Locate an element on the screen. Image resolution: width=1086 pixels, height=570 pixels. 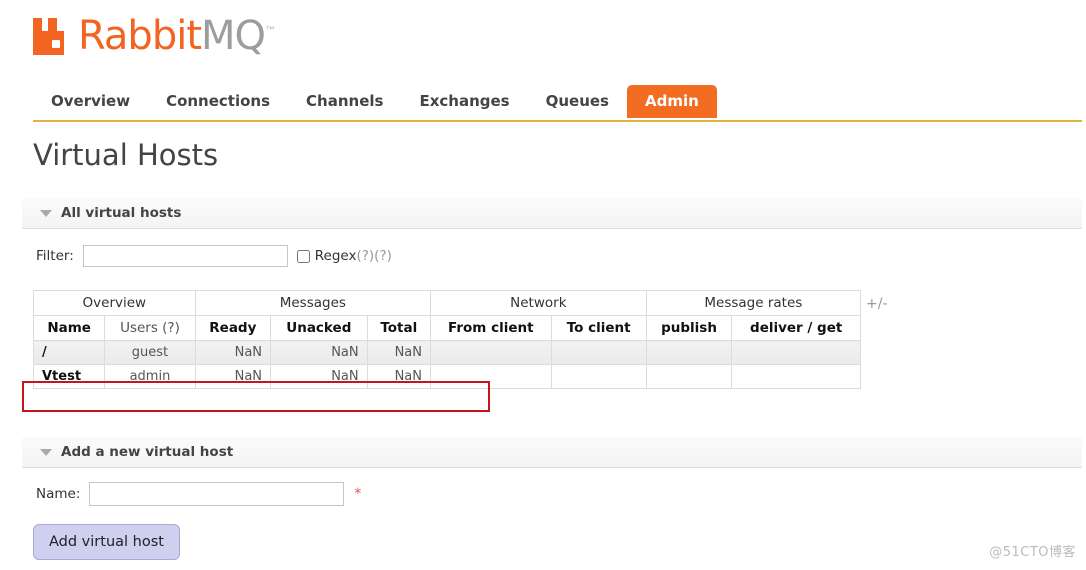
group-header-message-rates: Message rates is located at coordinates (753, 303).